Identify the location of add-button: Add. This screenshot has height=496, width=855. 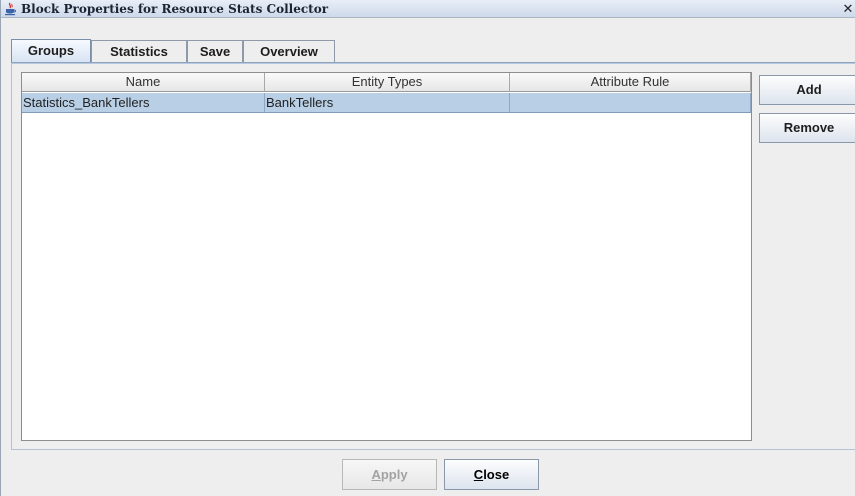
(807, 90).